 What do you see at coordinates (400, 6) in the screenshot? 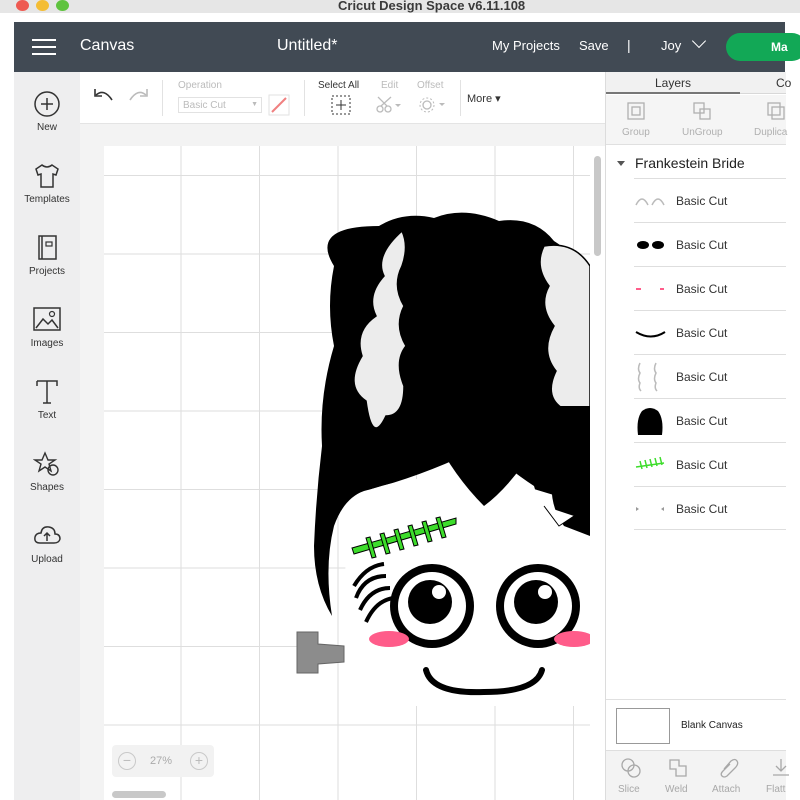
I see `window-titlebar: Cricut Design Space v6.11.108` at bounding box center [400, 6].